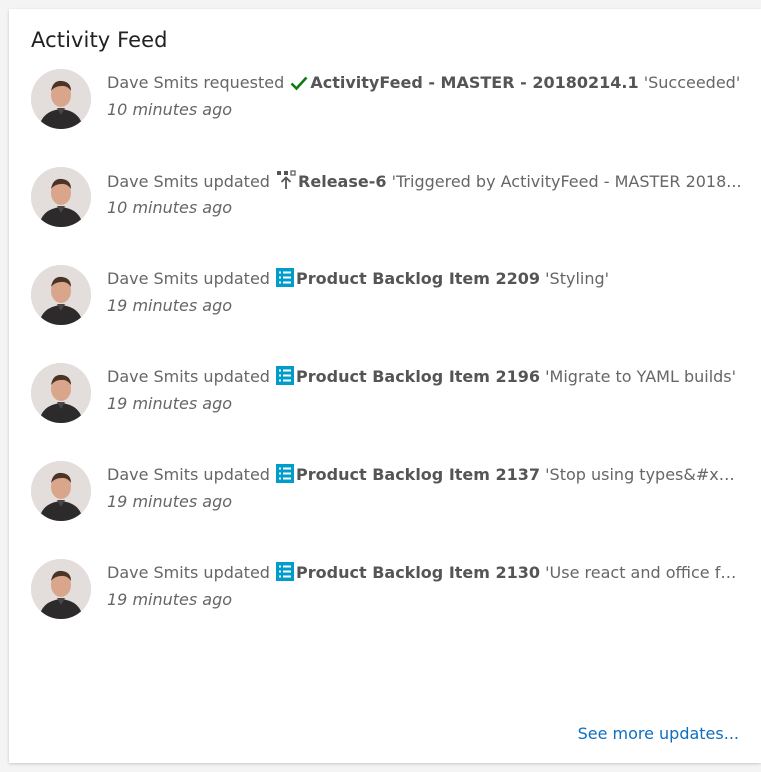  I want to click on entity-link: ActivityFeed - MASTER - 20180214.1, so click(474, 82).